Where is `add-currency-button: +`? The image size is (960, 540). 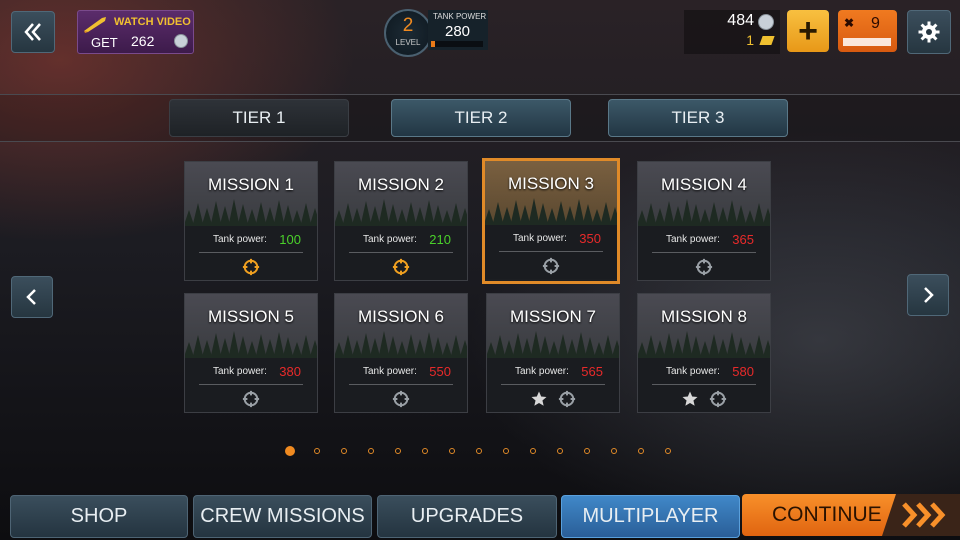
add-currency-button: + is located at coordinates (808, 31).